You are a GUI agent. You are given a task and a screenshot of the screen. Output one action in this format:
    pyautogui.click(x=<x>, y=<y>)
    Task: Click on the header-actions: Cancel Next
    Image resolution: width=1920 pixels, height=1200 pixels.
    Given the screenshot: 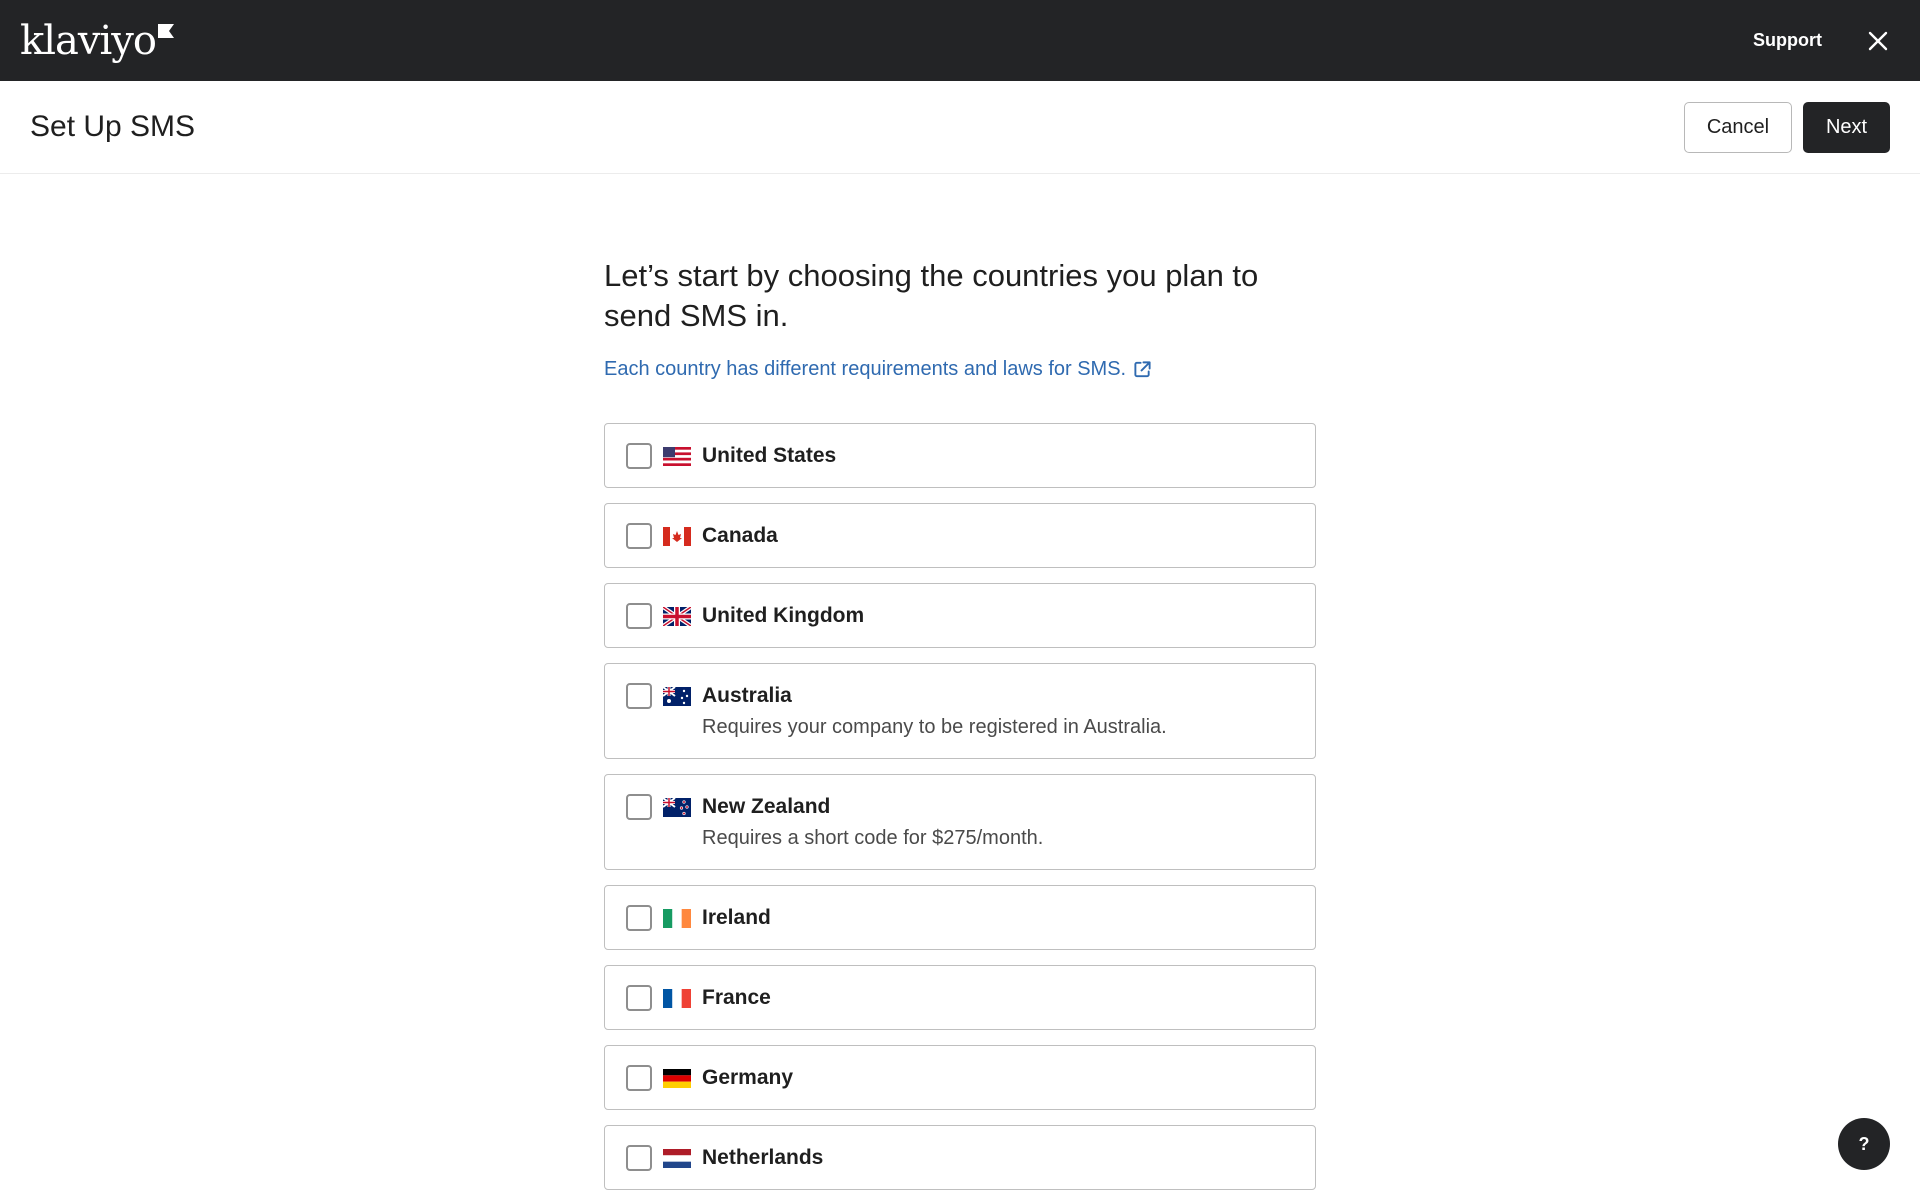 What is the action you would take?
    pyautogui.click(x=1787, y=127)
    